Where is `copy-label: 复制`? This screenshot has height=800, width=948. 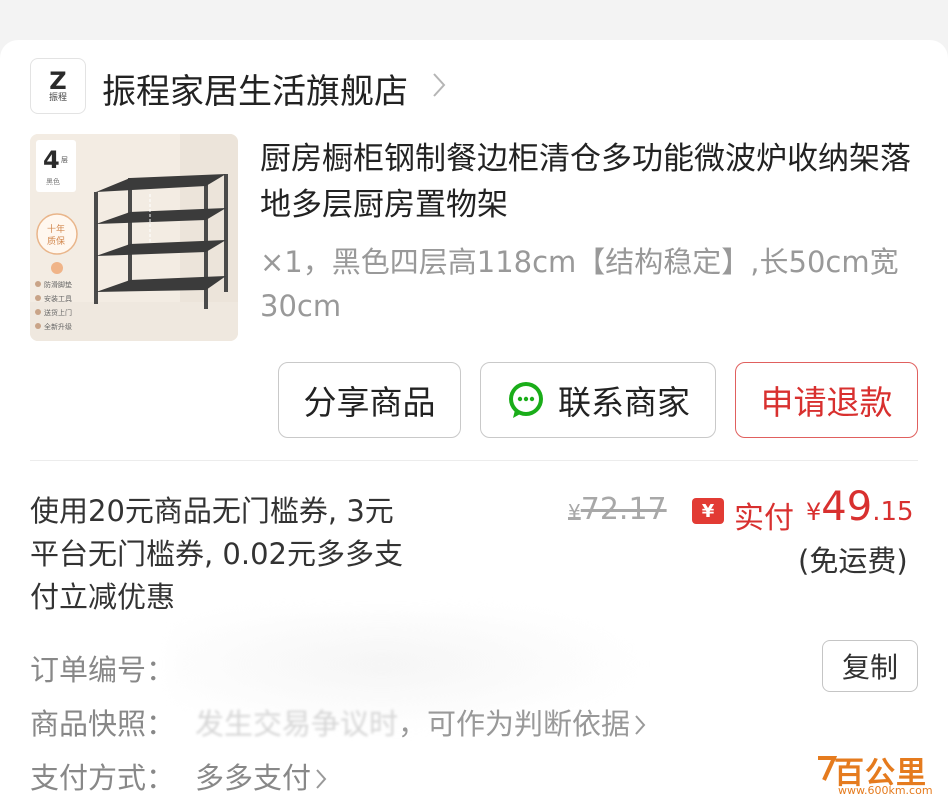
copy-label: 复制 is located at coordinates (869, 667).